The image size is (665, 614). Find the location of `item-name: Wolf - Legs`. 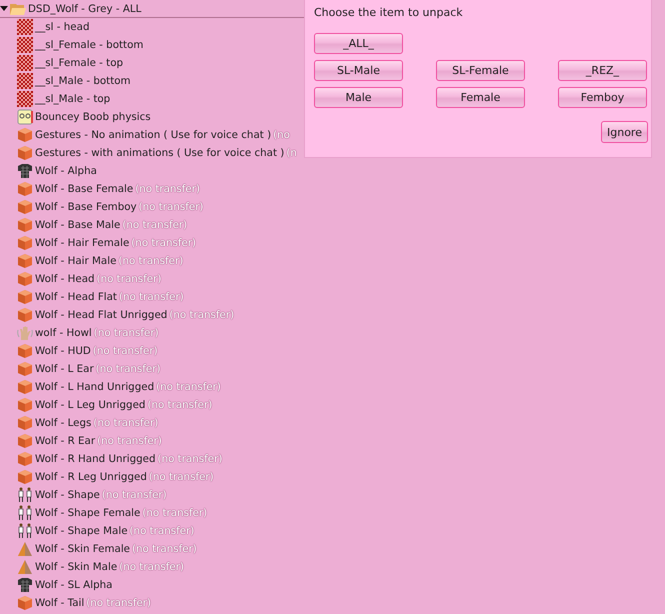

item-name: Wolf - Legs is located at coordinates (63, 423).